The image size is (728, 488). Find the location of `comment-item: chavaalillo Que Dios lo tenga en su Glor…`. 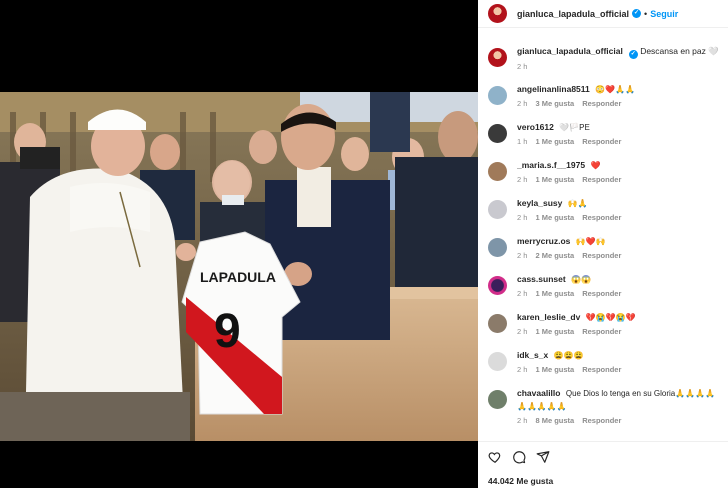

comment-item: chavaalillo Que Dios lo tenga en su Glor… is located at coordinates (603, 406).